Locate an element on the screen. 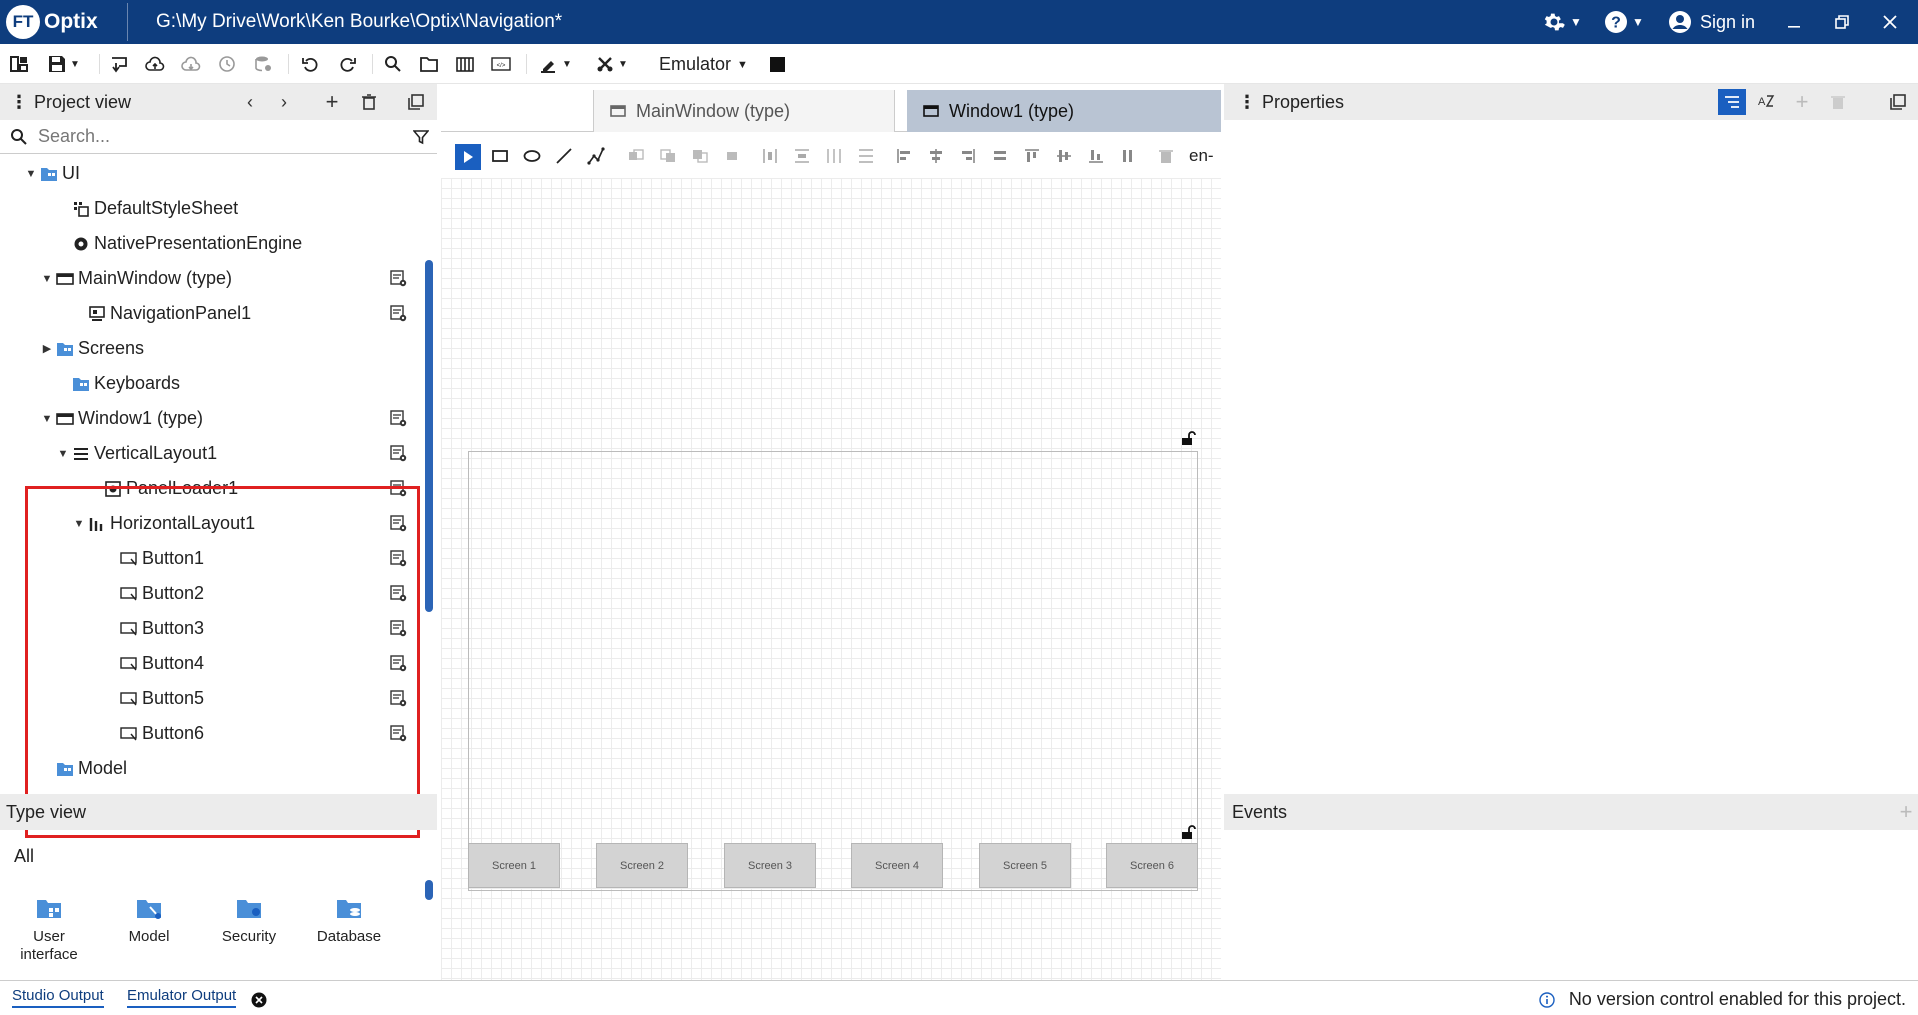 The height and width of the screenshot is (1015, 1918). align-justify-tool is located at coordinates (1000, 156).